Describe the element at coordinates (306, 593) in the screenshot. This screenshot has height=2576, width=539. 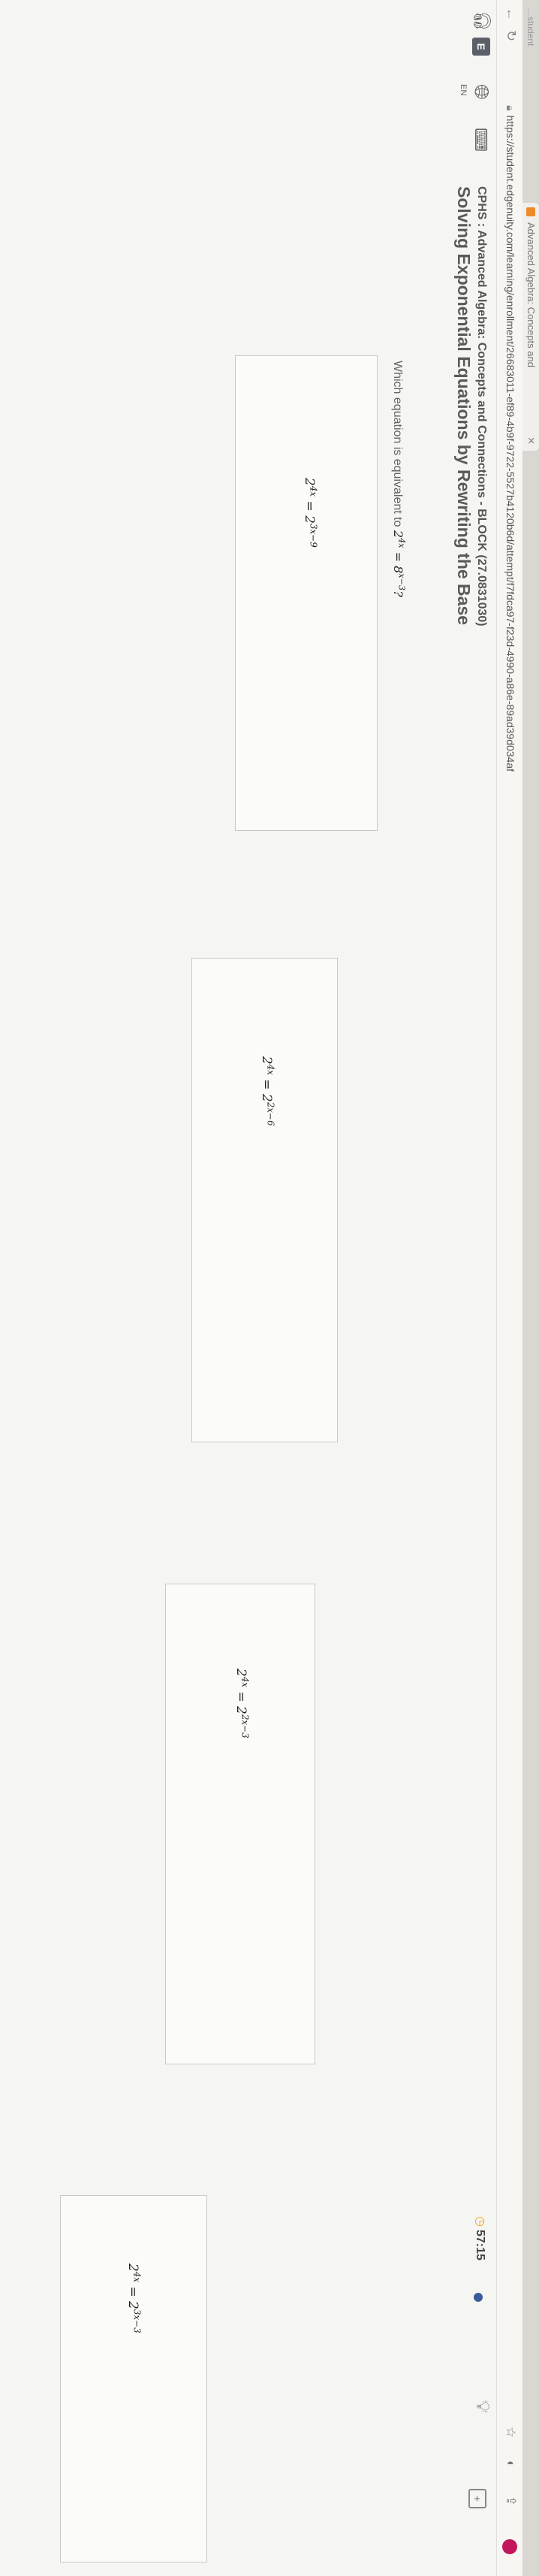
I see `answer-choice-a: 24x = 23x−9` at that location.